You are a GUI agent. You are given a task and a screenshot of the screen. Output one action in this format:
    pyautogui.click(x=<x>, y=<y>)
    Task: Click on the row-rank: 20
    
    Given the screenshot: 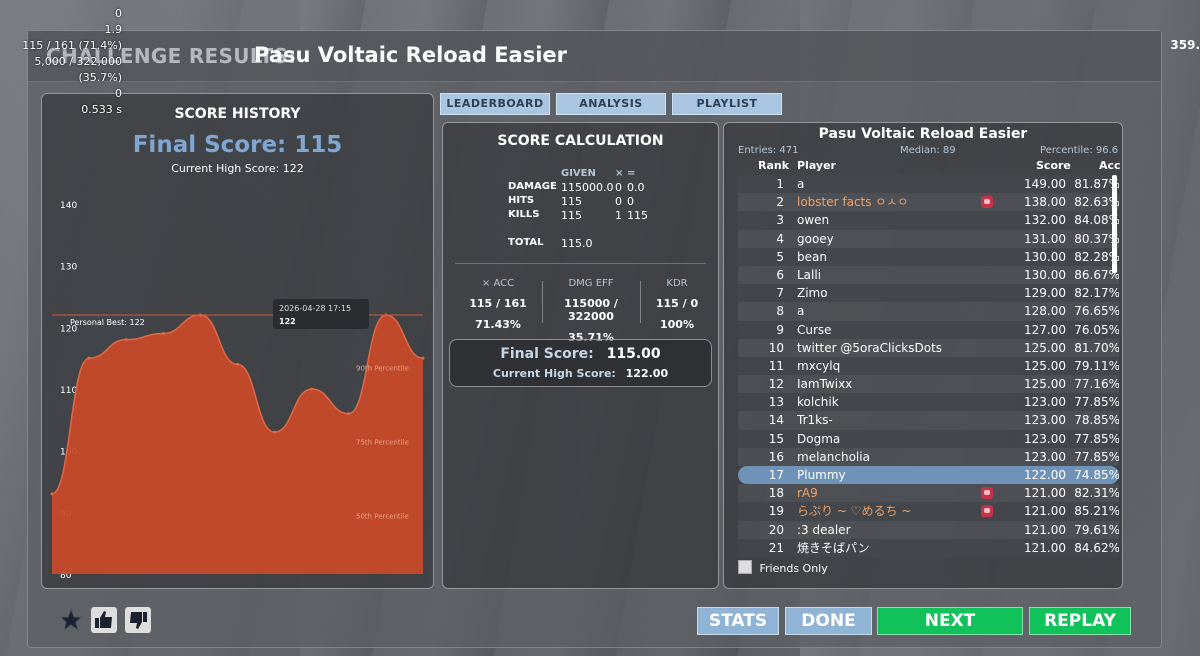 What is the action you would take?
    pyautogui.click(x=776, y=529)
    